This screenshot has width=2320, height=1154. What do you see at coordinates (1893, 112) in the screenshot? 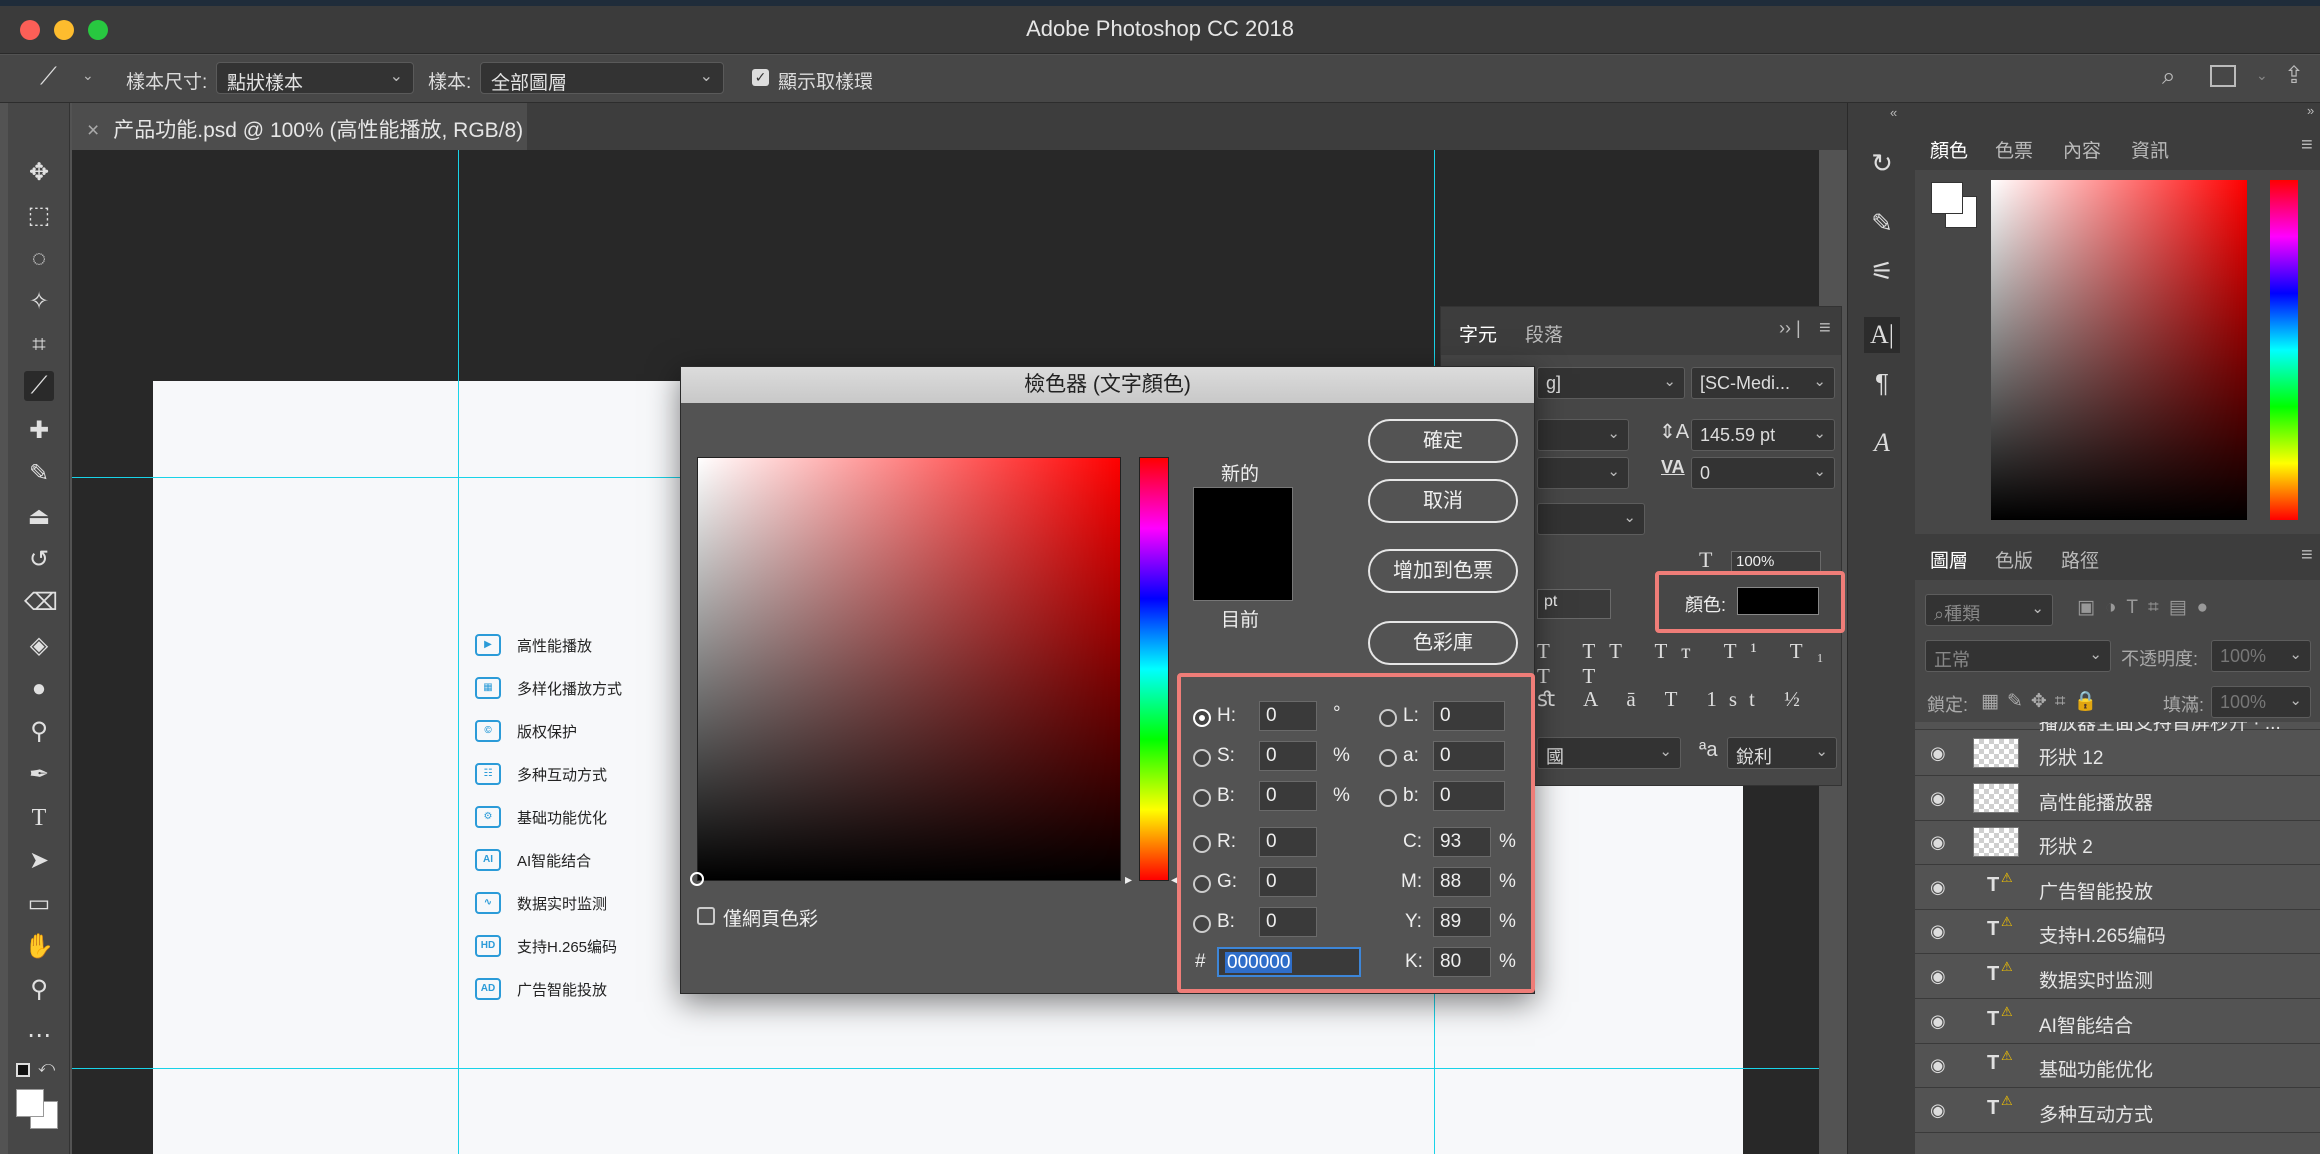
I see `dock-collapse-icon: «` at bounding box center [1893, 112].